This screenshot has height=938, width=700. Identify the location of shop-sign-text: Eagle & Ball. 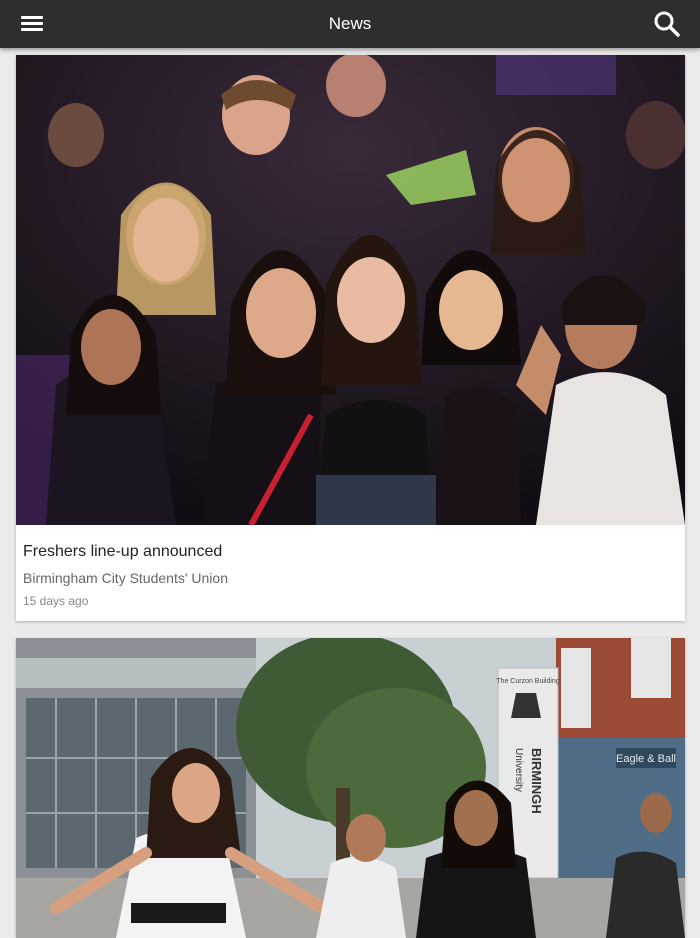
(646, 759).